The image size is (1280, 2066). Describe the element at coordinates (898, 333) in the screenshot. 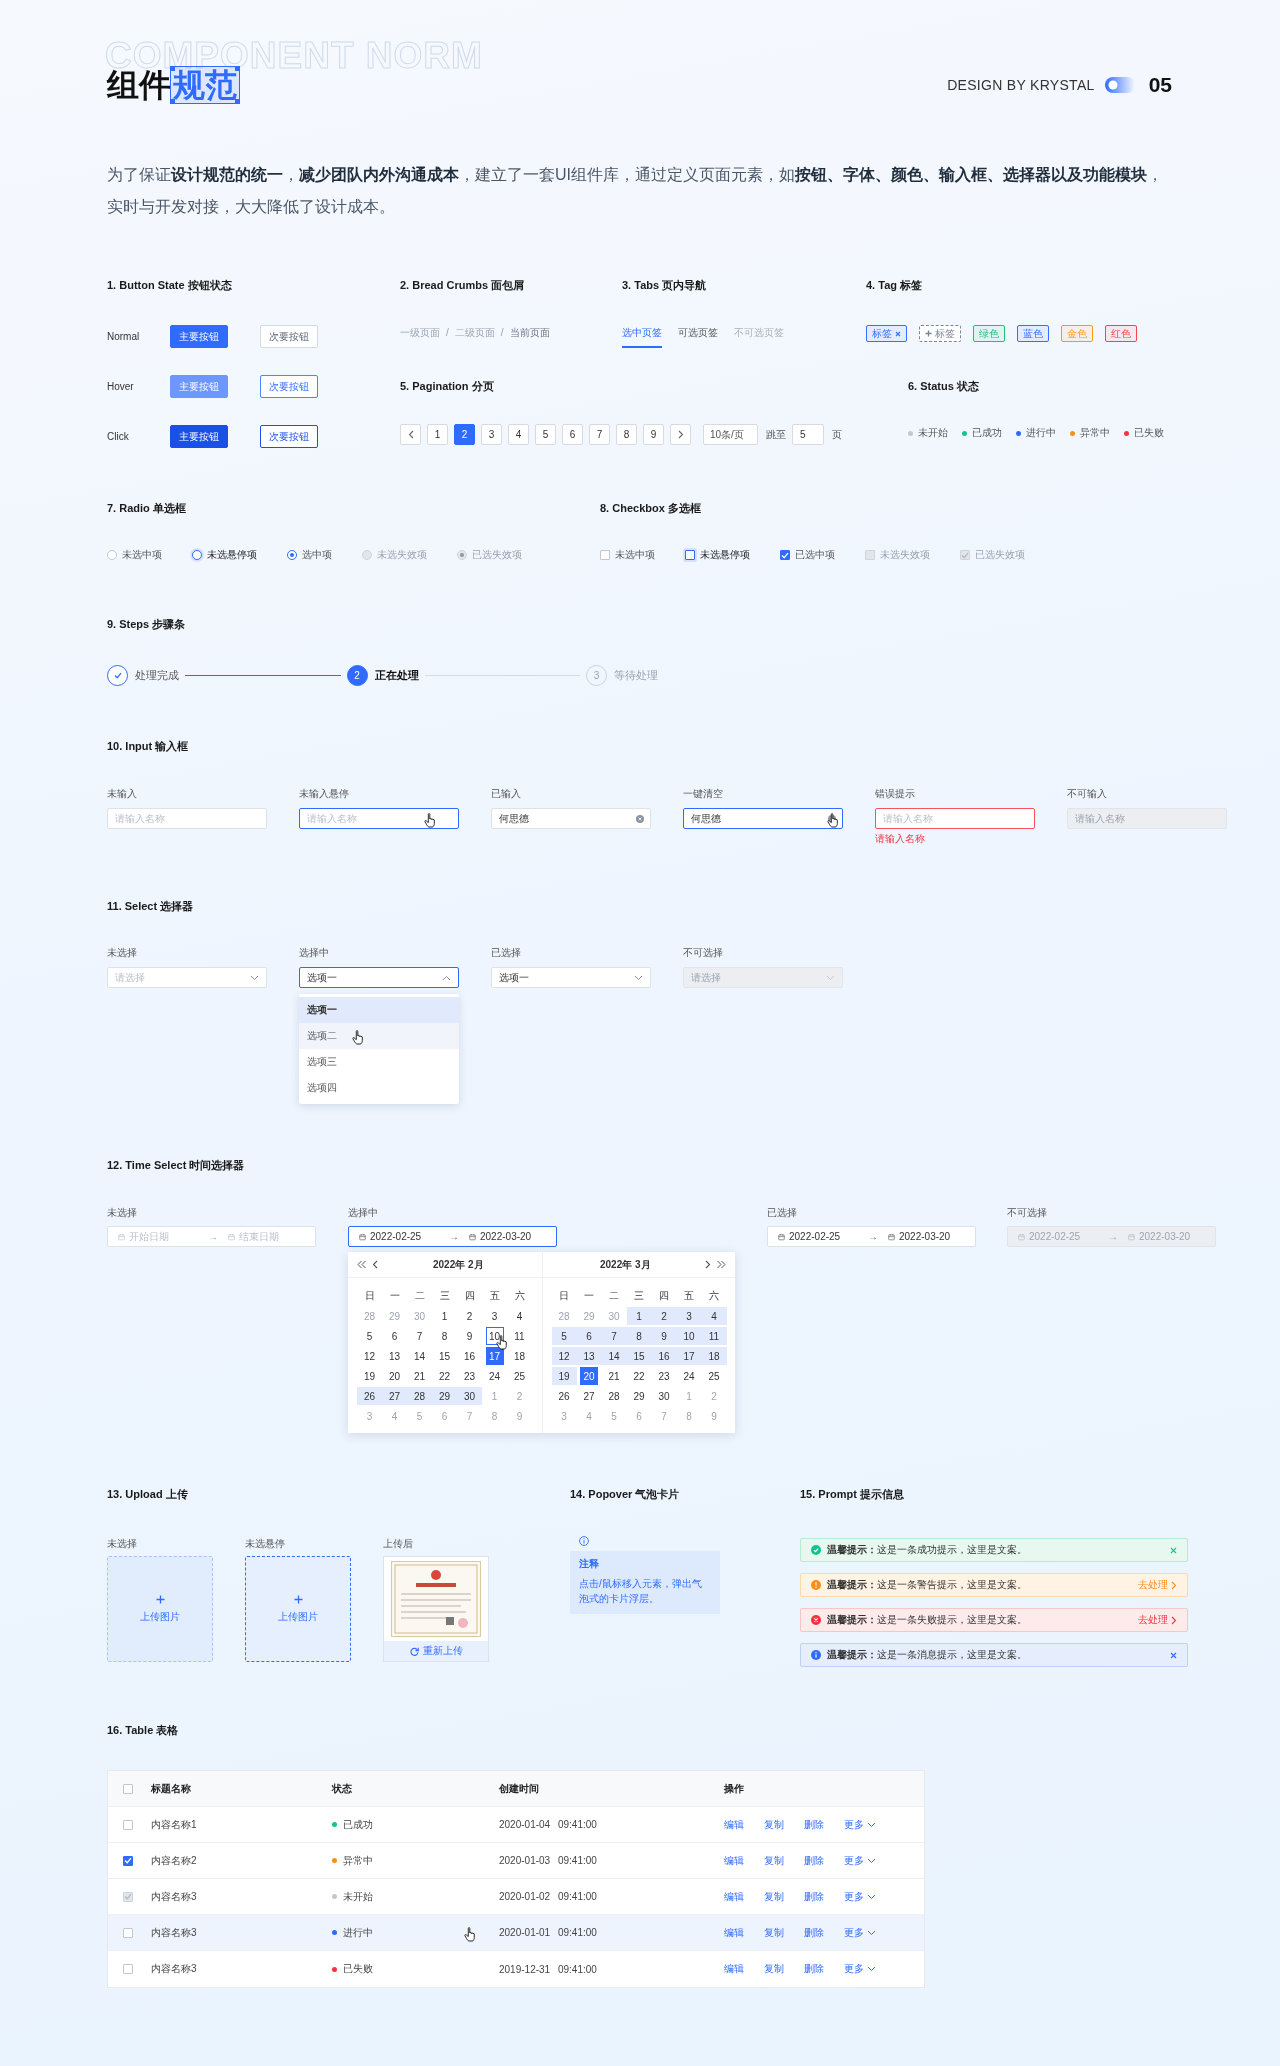

I see `close-icon` at that location.